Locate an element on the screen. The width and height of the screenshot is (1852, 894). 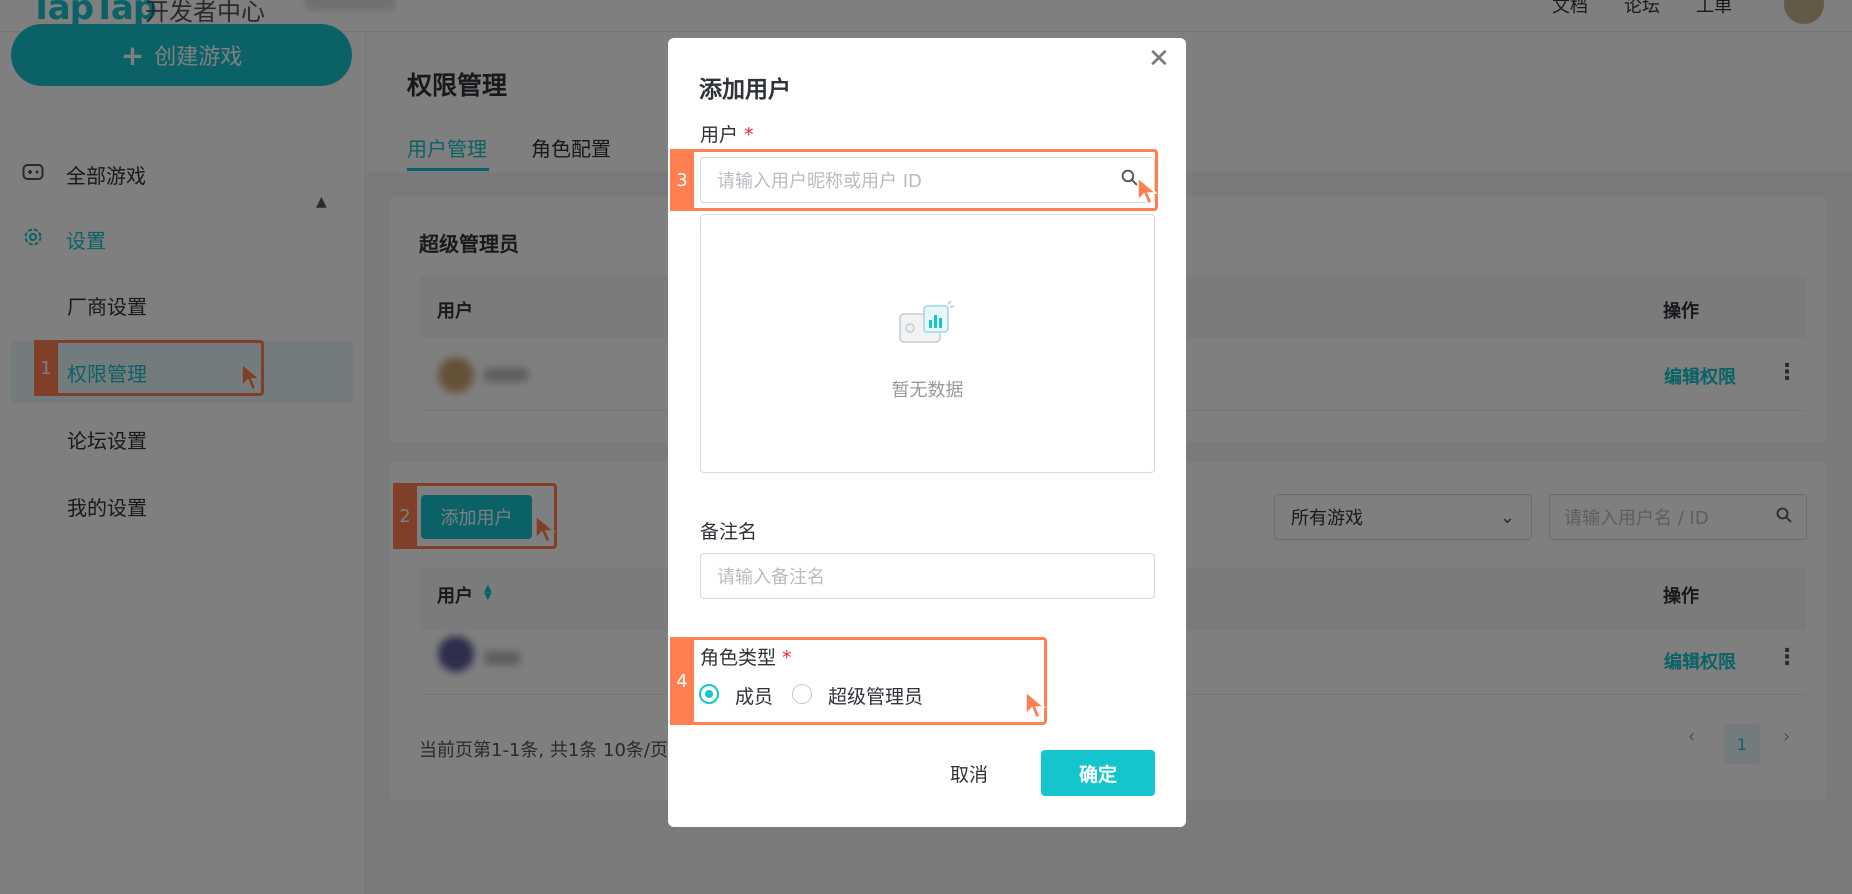
modal-title: 添加用户 is located at coordinates (745, 90).